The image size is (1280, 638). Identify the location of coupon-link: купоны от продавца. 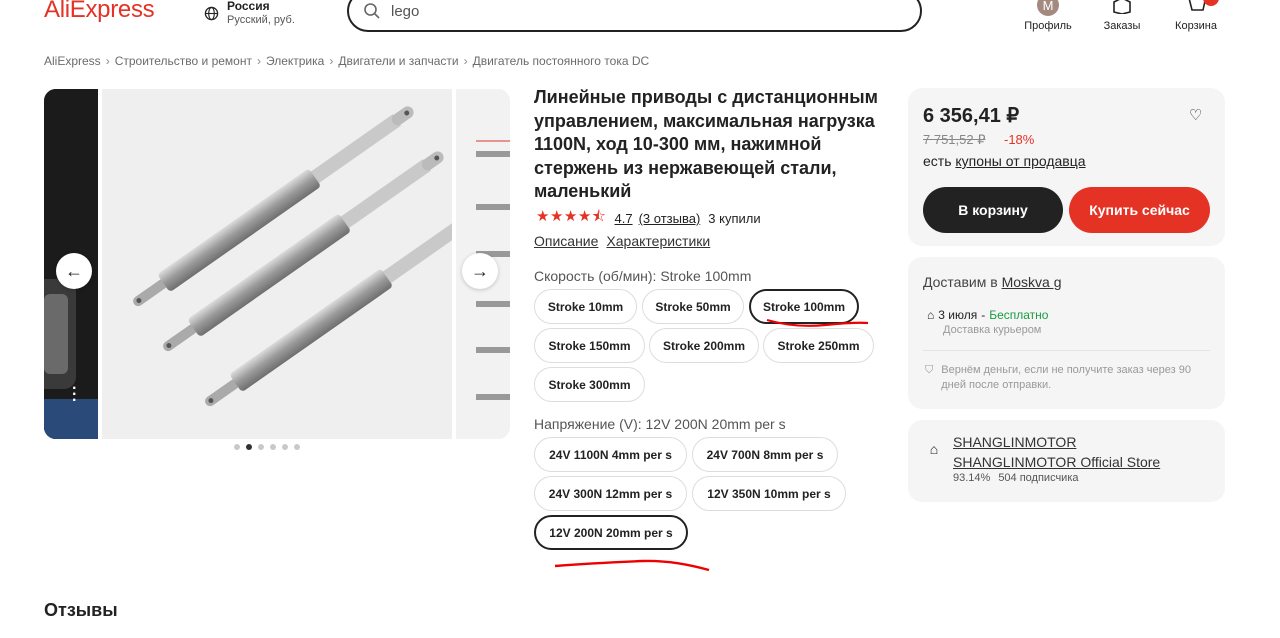
(1020, 161).